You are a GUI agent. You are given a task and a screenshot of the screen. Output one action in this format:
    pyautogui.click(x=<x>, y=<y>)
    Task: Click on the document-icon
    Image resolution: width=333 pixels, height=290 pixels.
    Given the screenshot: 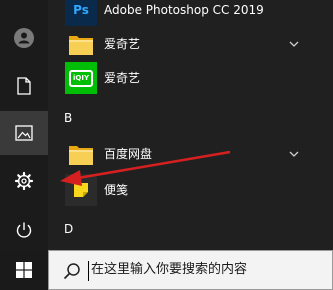 What is the action you would take?
    pyautogui.click(x=24, y=86)
    